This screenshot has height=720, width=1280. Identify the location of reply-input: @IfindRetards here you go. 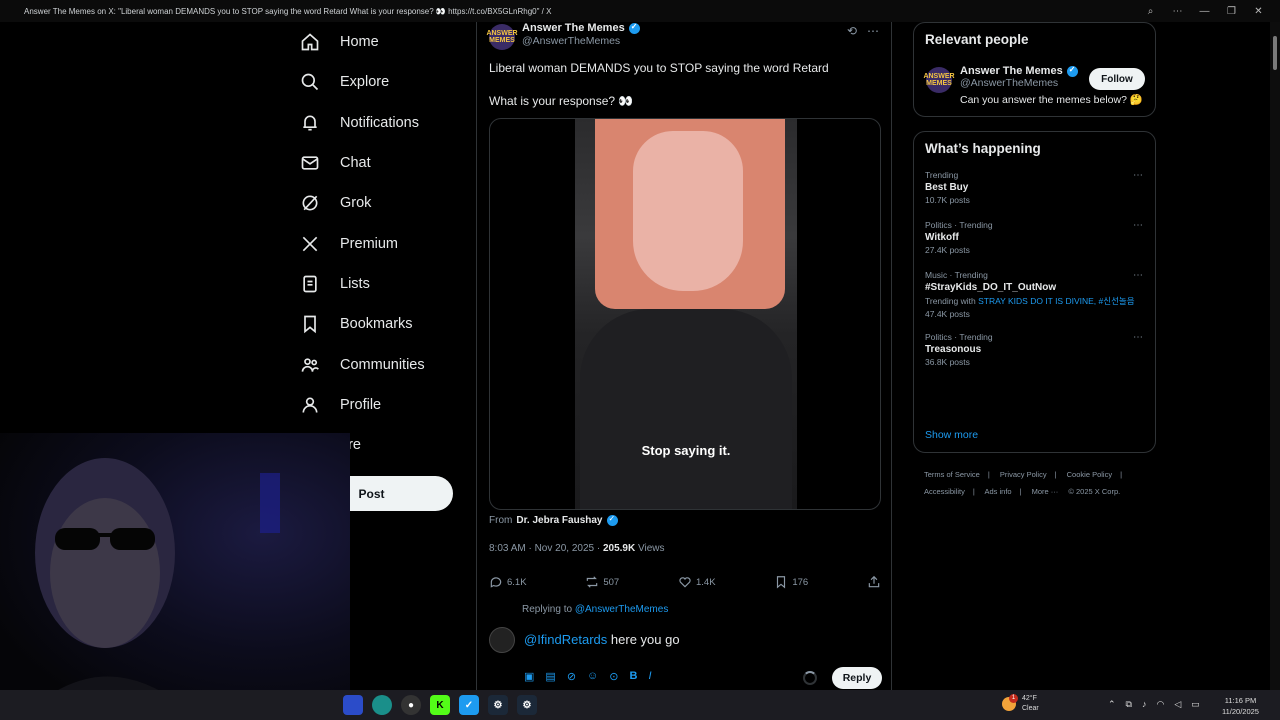
(602, 639).